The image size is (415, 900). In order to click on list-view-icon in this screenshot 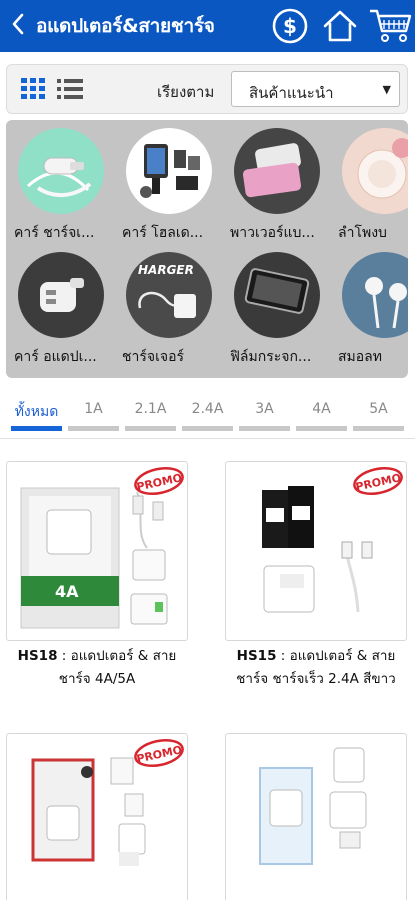, I will do `click(70, 91)`.